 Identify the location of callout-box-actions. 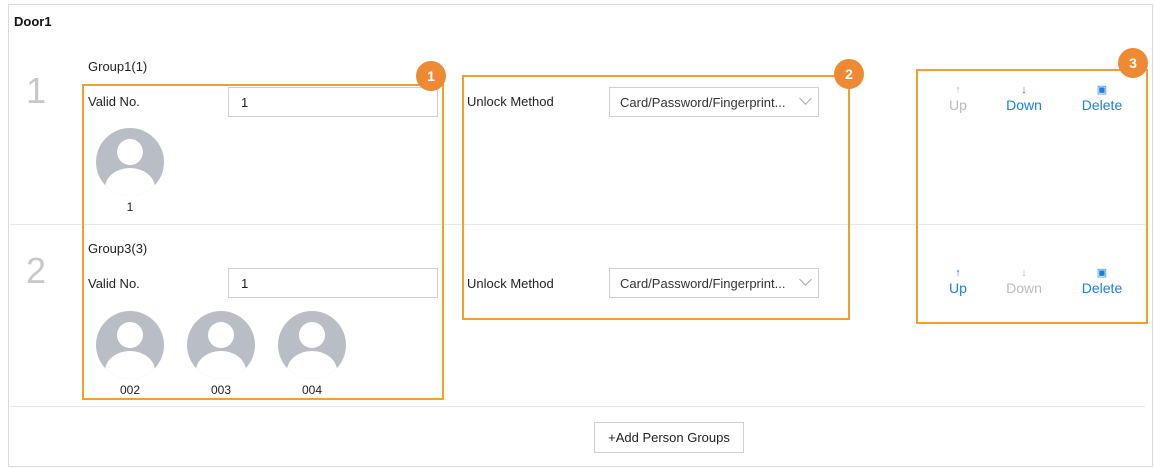
(1032, 196).